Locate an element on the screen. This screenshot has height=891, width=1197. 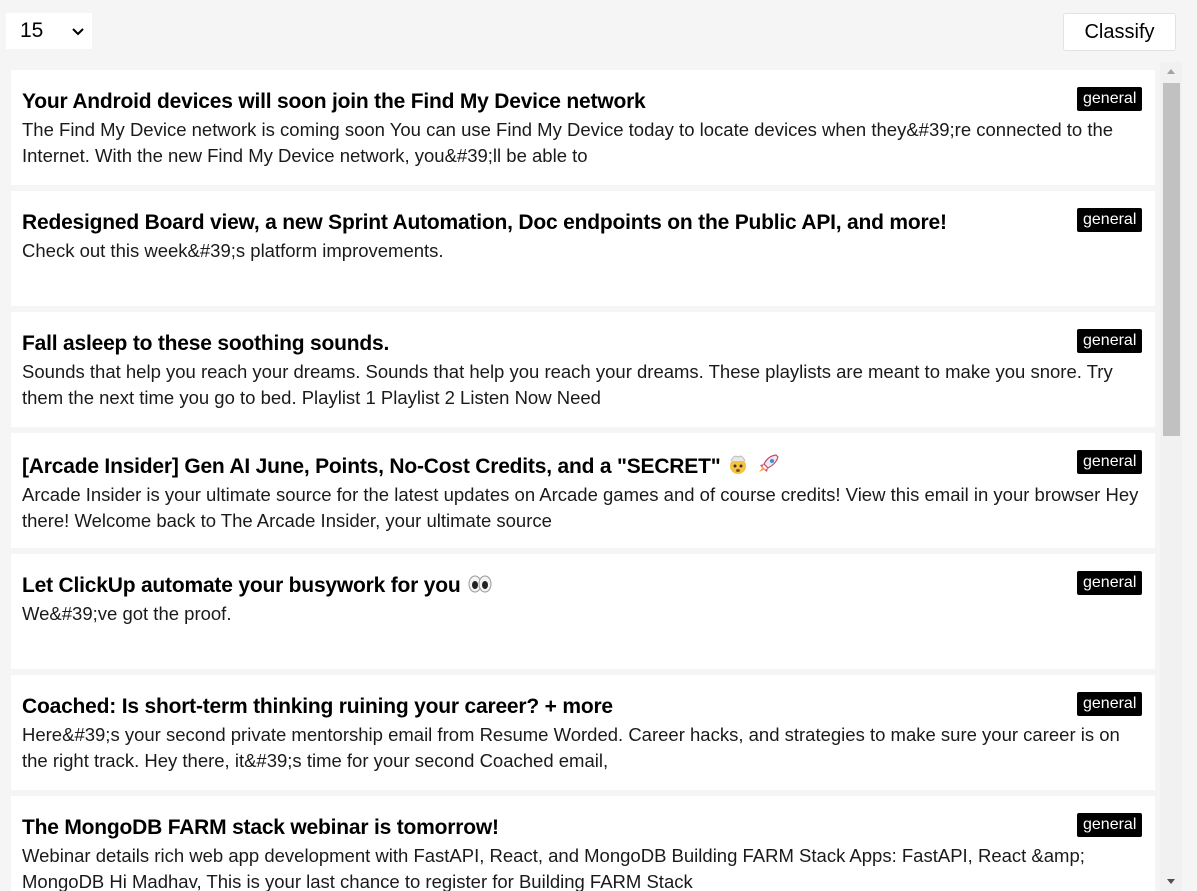
scroll-up-arrow-icon is located at coordinates (1171, 72).